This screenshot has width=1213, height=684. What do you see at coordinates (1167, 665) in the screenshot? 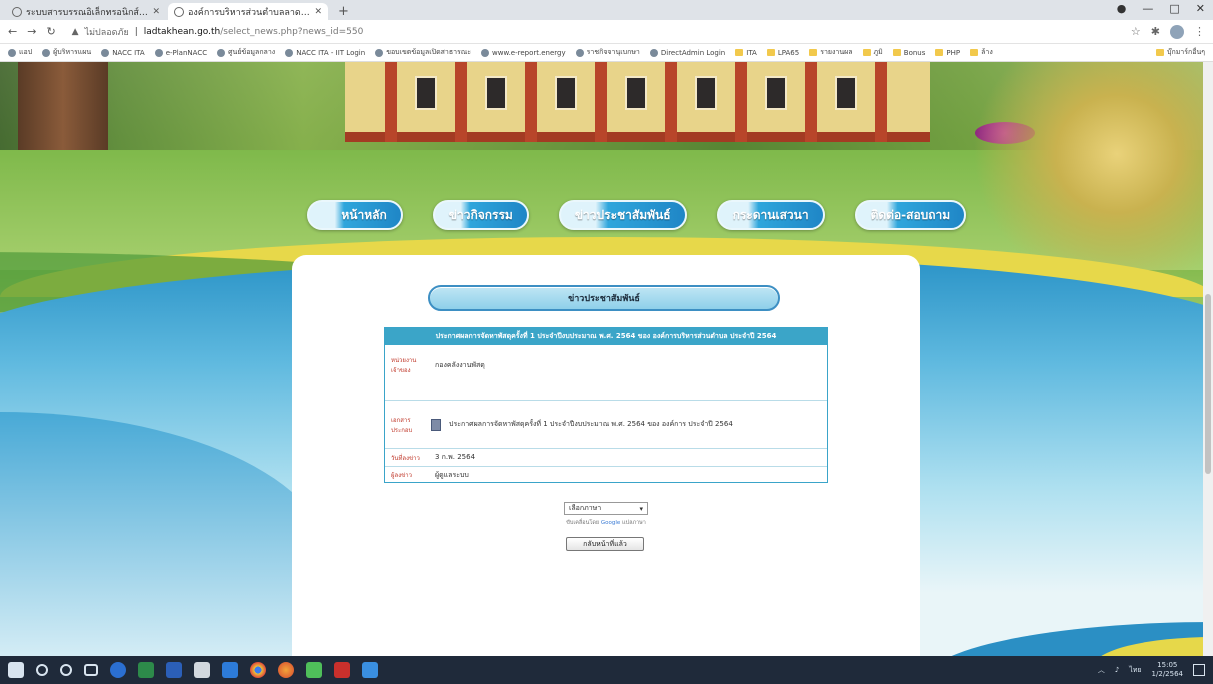
I see `clock-time: 15:05` at bounding box center [1167, 665].